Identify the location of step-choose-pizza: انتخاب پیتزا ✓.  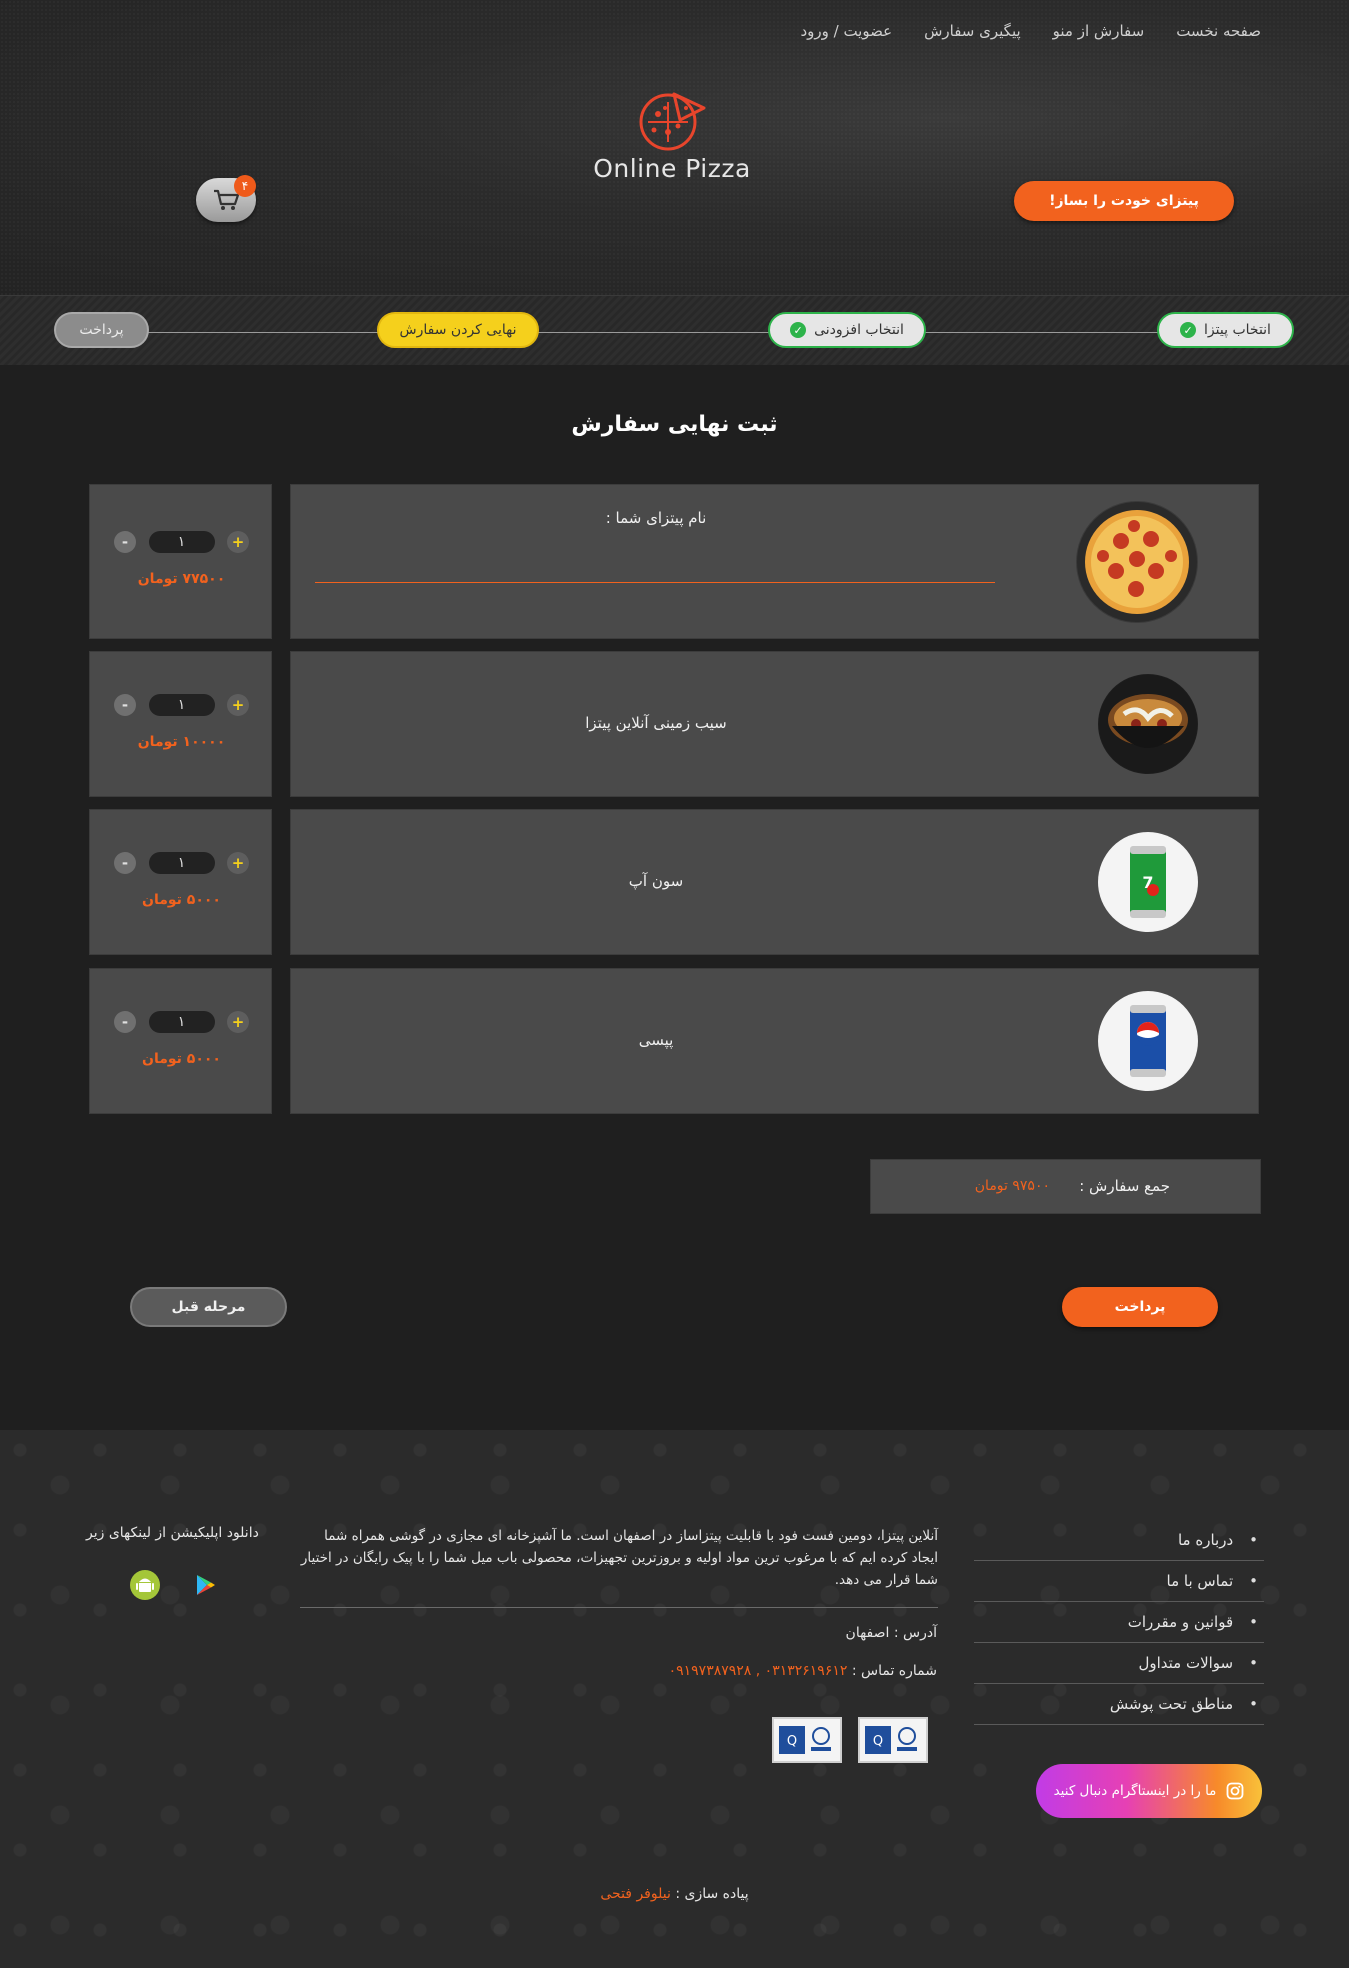
(1225, 330).